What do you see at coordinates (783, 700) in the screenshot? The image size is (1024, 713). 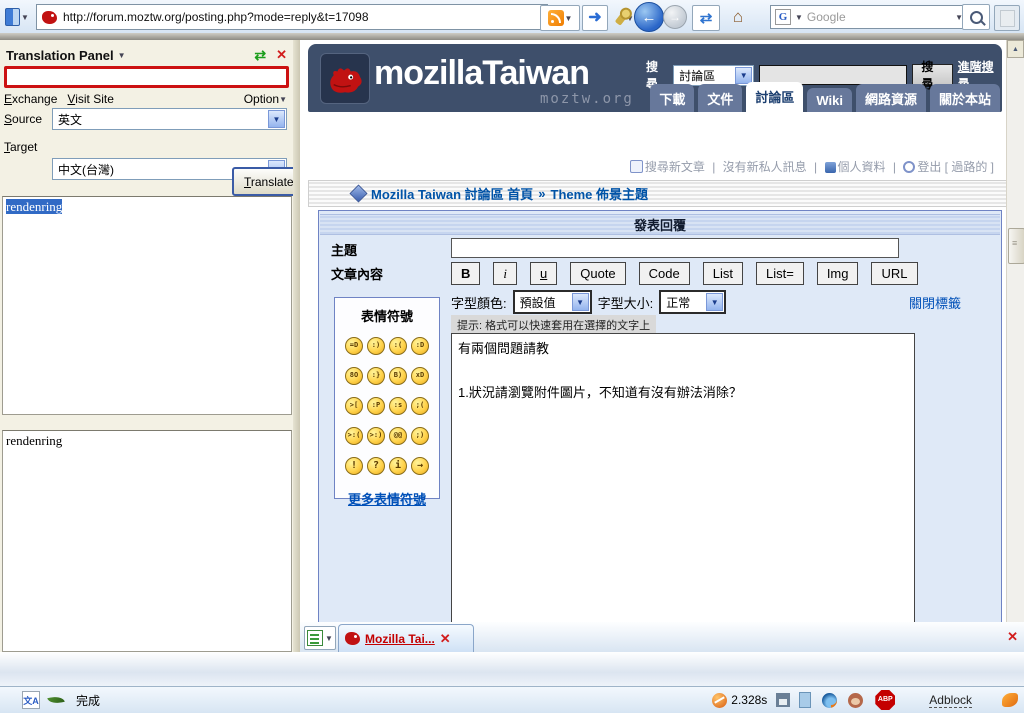 I see `save-session-icon` at bounding box center [783, 700].